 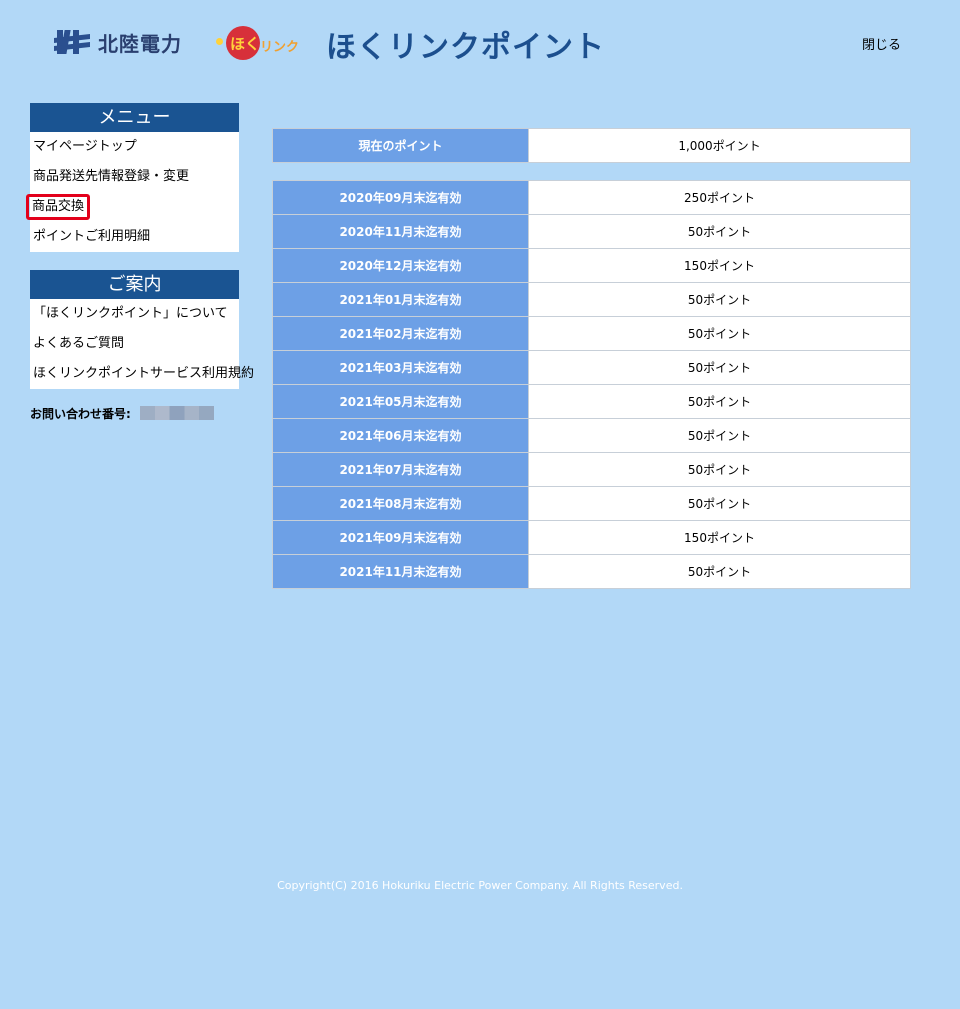 I want to click on expiry-row: 2021年05月末迄有効 50ポイント, so click(x=591, y=401).